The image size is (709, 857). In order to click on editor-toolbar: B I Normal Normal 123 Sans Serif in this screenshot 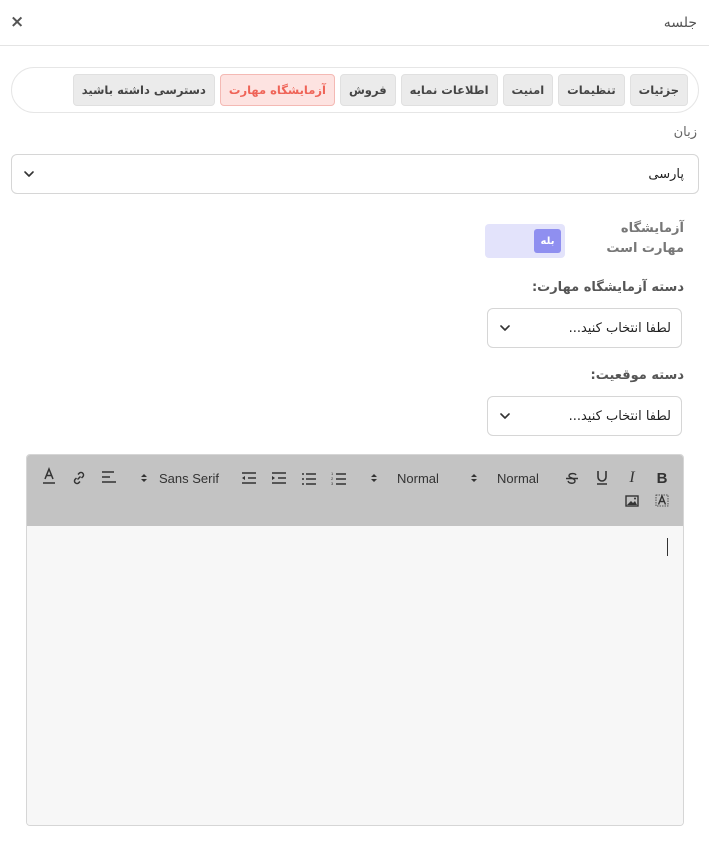, I will do `click(355, 490)`.